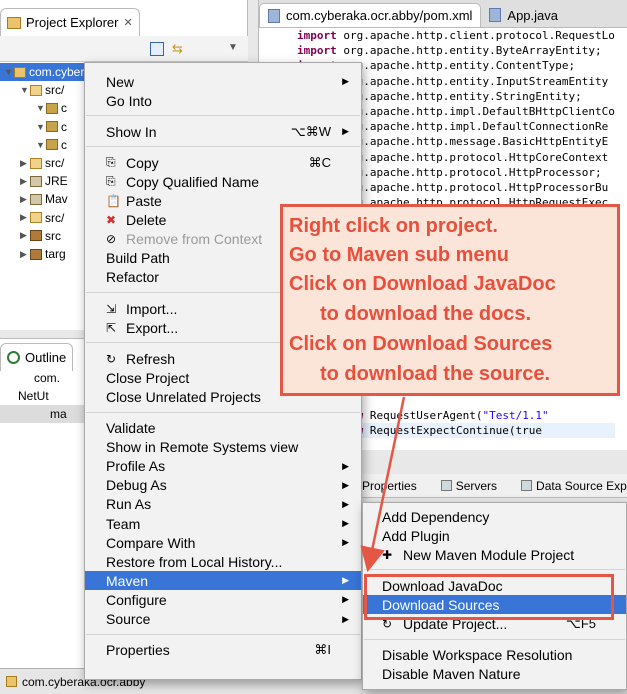 This screenshot has width=627, height=694. What do you see at coordinates (523, 15) in the screenshot?
I see `tab-app-java: App.java` at bounding box center [523, 15].